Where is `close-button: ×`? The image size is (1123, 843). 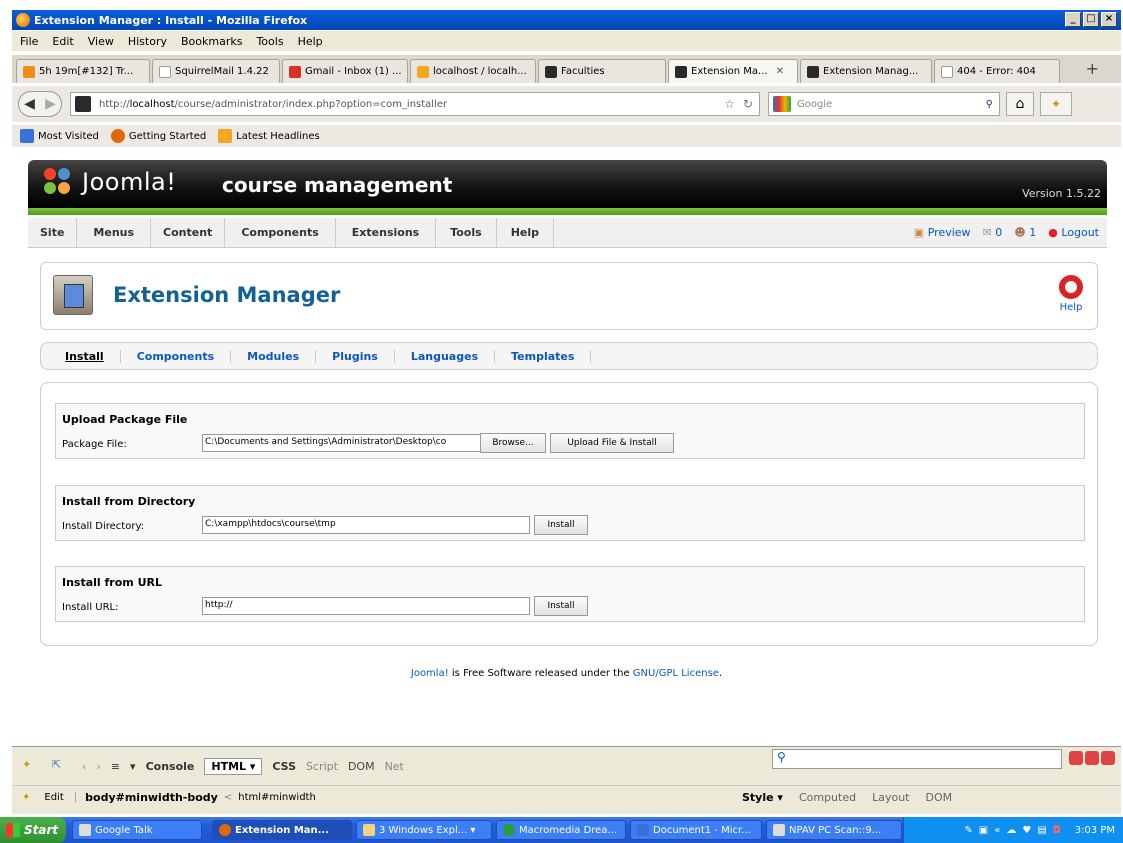 close-button: × is located at coordinates (1109, 19).